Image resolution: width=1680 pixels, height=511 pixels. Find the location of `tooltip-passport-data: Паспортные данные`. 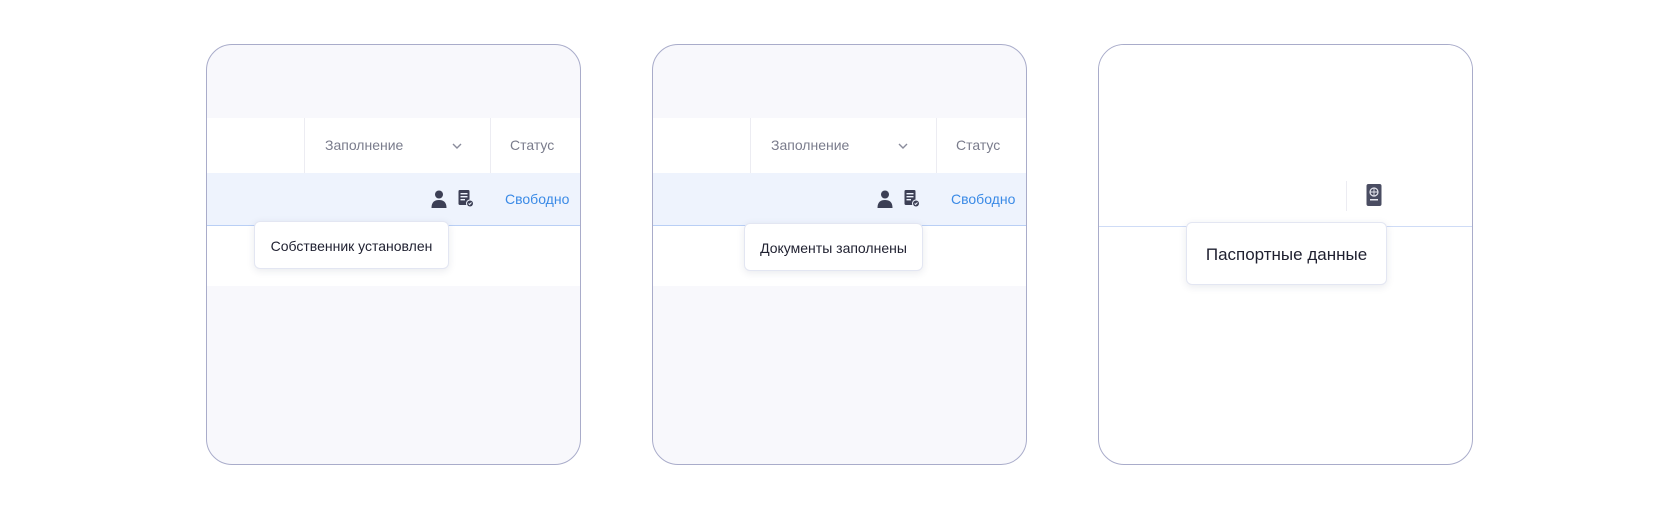

tooltip-passport-data: Паспортные данные is located at coordinates (1286, 253).